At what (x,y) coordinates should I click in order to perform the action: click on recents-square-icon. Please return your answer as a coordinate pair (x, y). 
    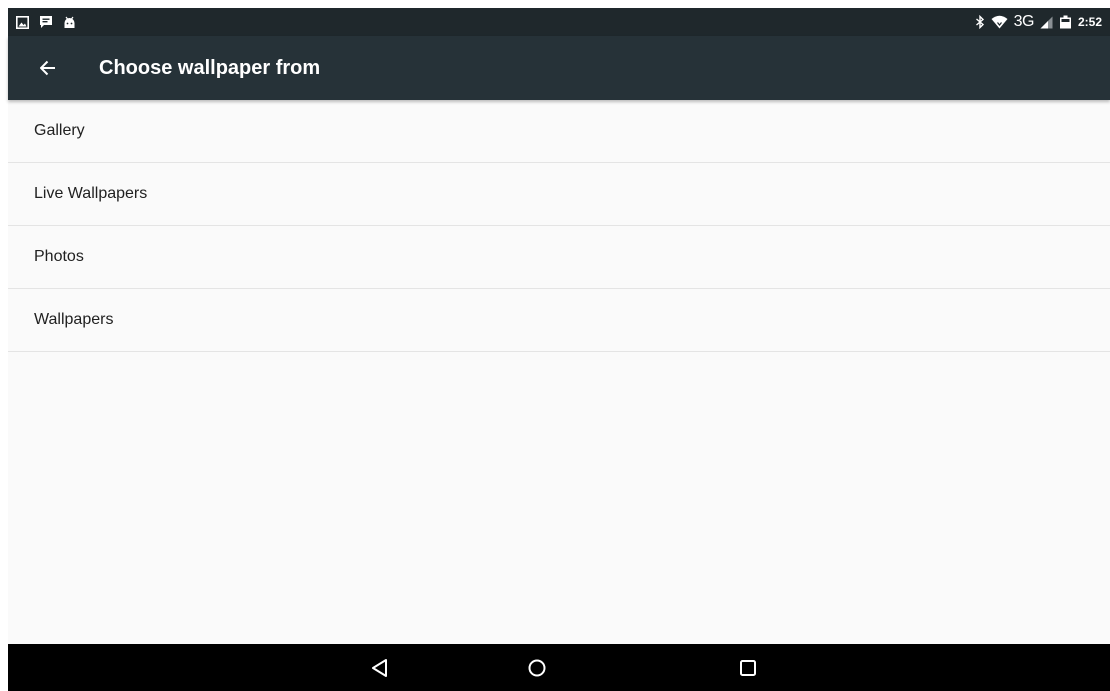
    Looking at the image, I should click on (748, 668).